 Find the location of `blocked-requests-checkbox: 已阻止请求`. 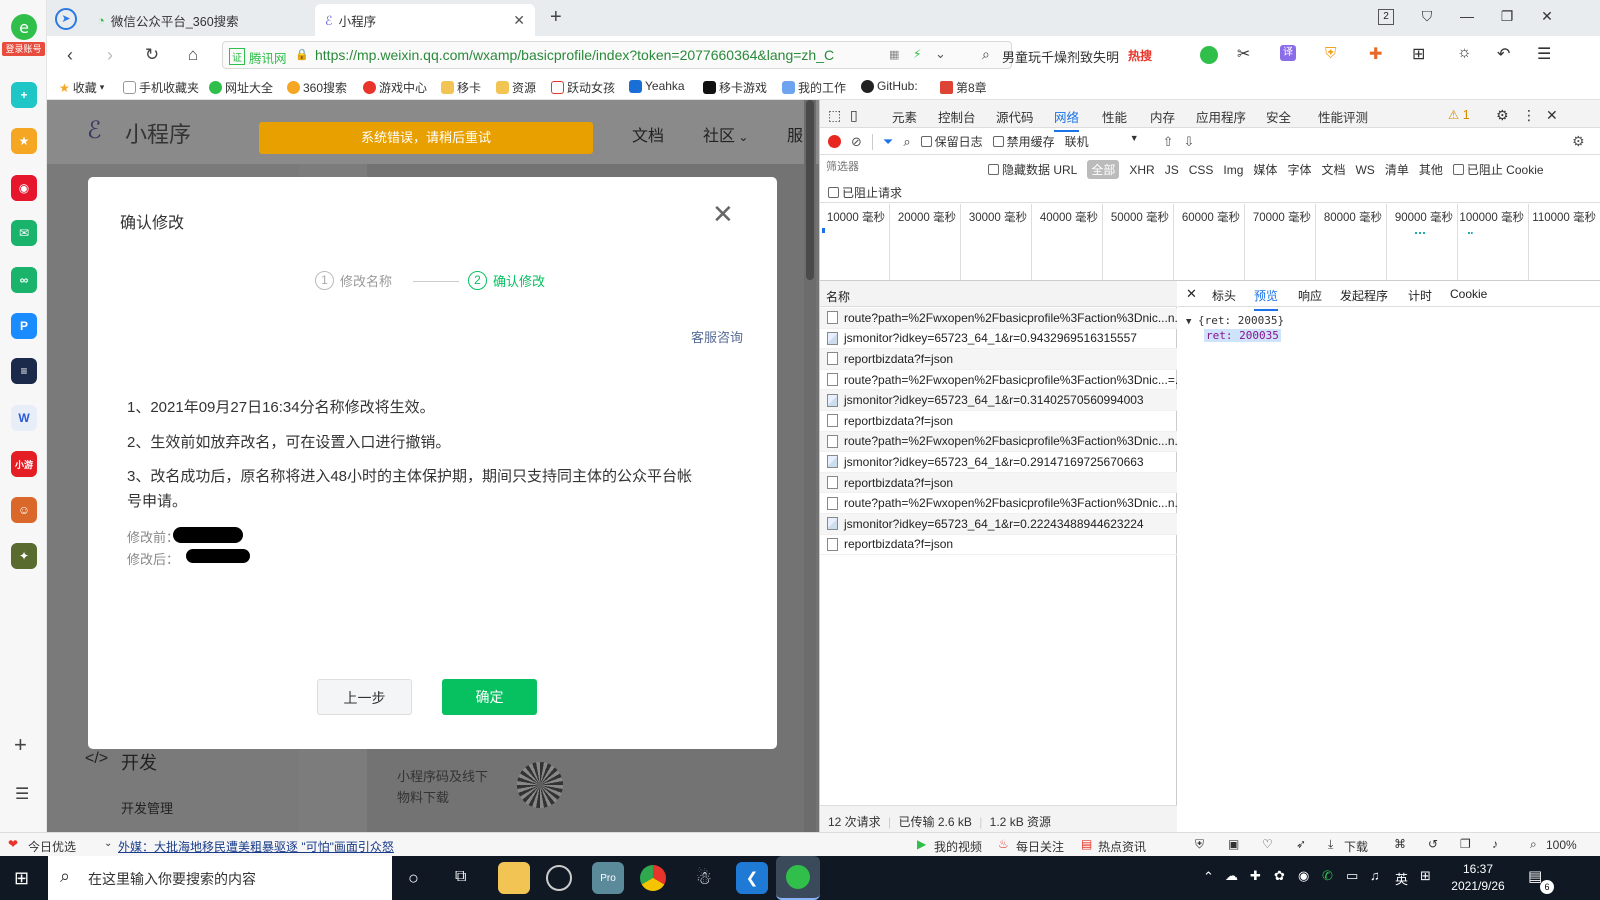

blocked-requests-checkbox: 已阻止请求 is located at coordinates (865, 192).